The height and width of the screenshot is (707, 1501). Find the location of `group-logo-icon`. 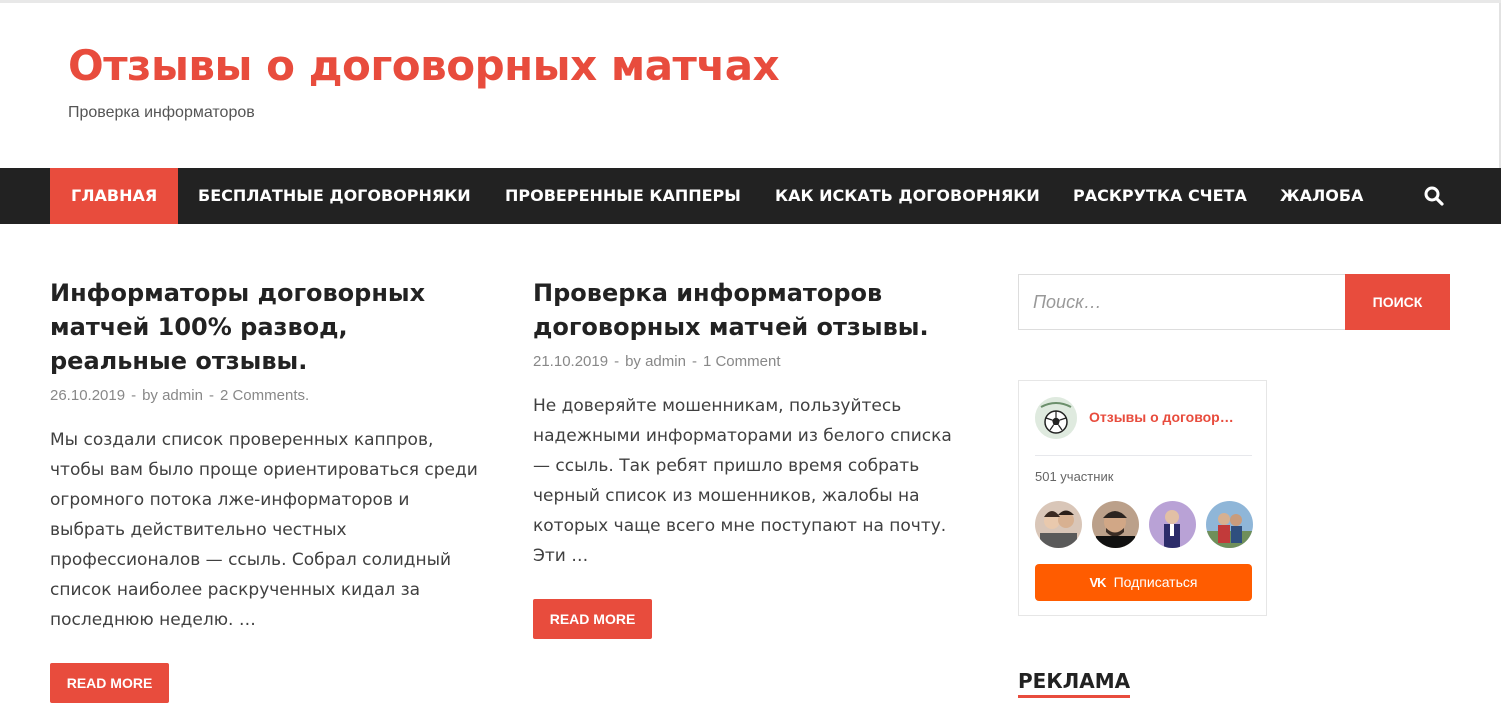

group-logo-icon is located at coordinates (1056, 418).